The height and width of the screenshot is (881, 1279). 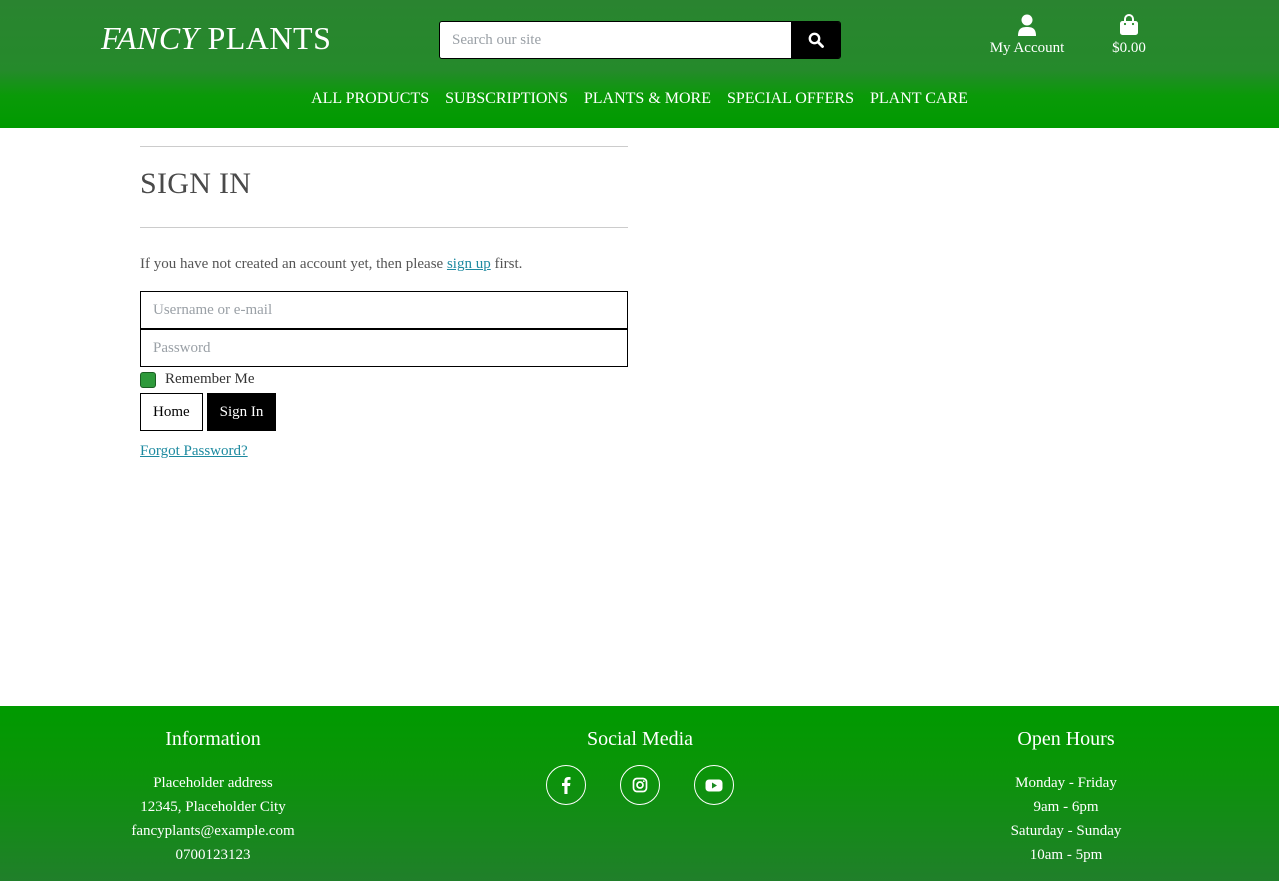 I want to click on remember-me-checkbox, so click(x=148, y=379).